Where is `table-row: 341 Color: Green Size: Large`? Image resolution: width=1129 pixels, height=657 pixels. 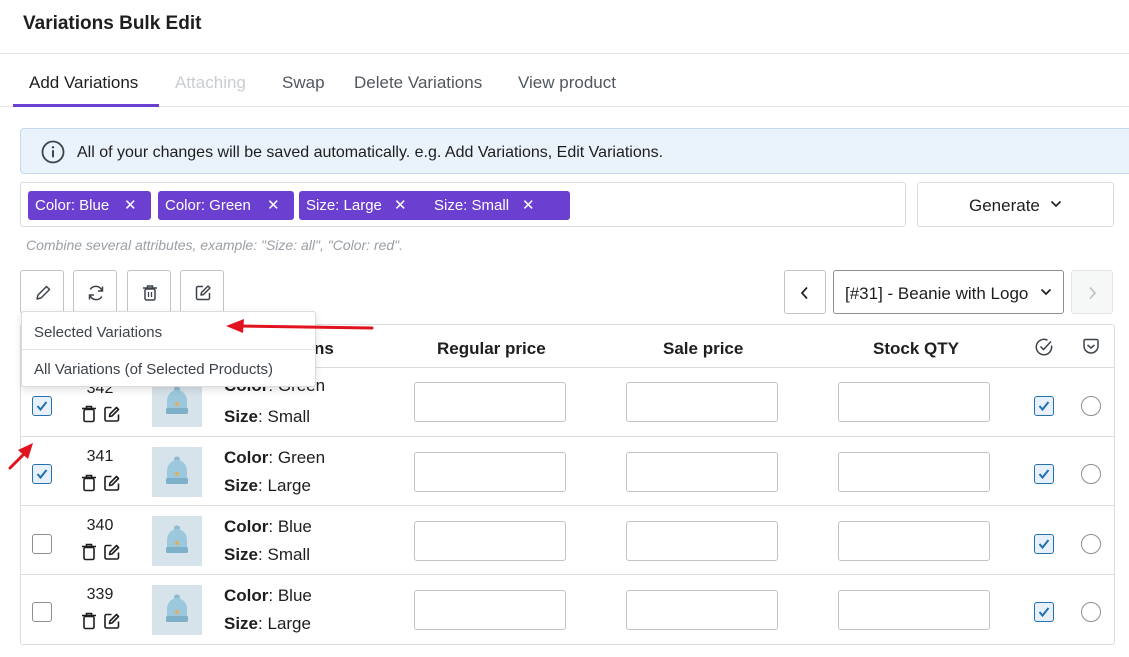
table-row: 341 Color: Green Size: Large is located at coordinates (567, 471).